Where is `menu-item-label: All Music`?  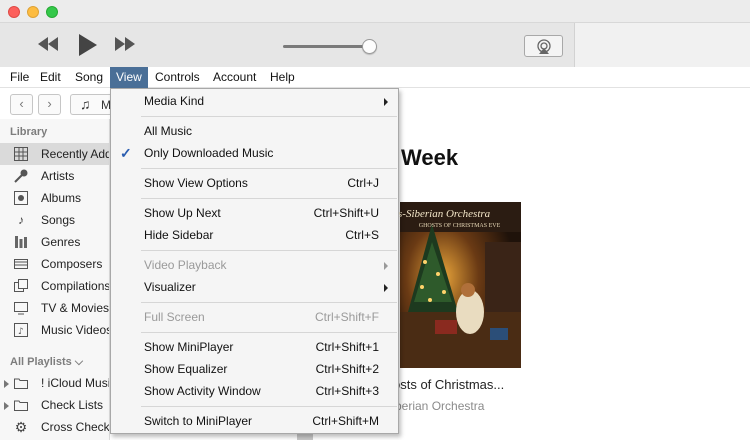
menu-item-label: All Music is located at coordinates (168, 131).